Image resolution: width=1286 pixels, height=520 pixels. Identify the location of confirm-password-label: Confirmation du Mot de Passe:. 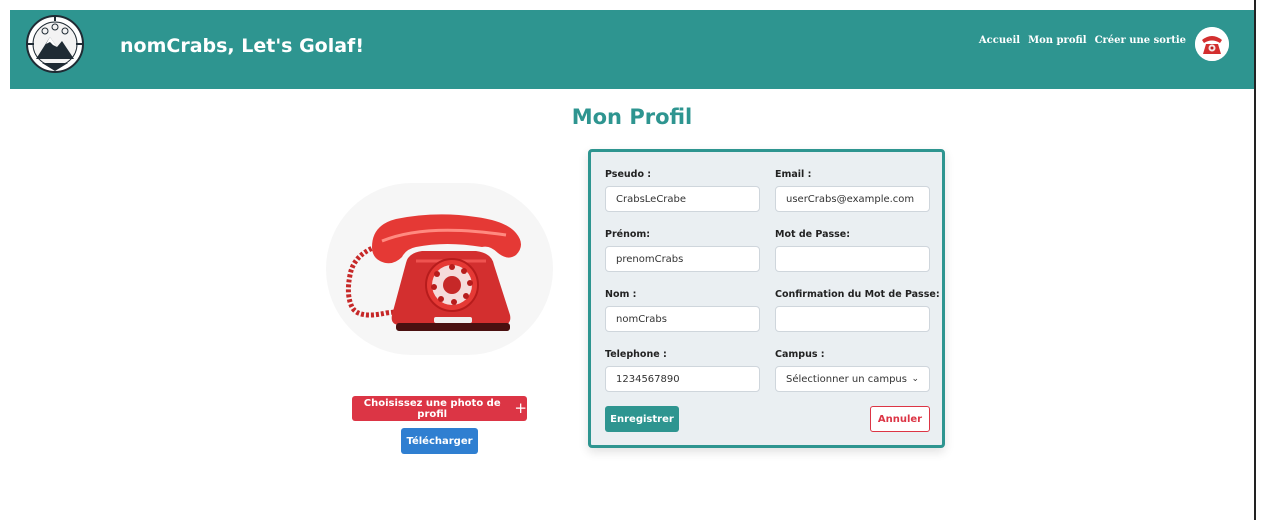
(857, 294).